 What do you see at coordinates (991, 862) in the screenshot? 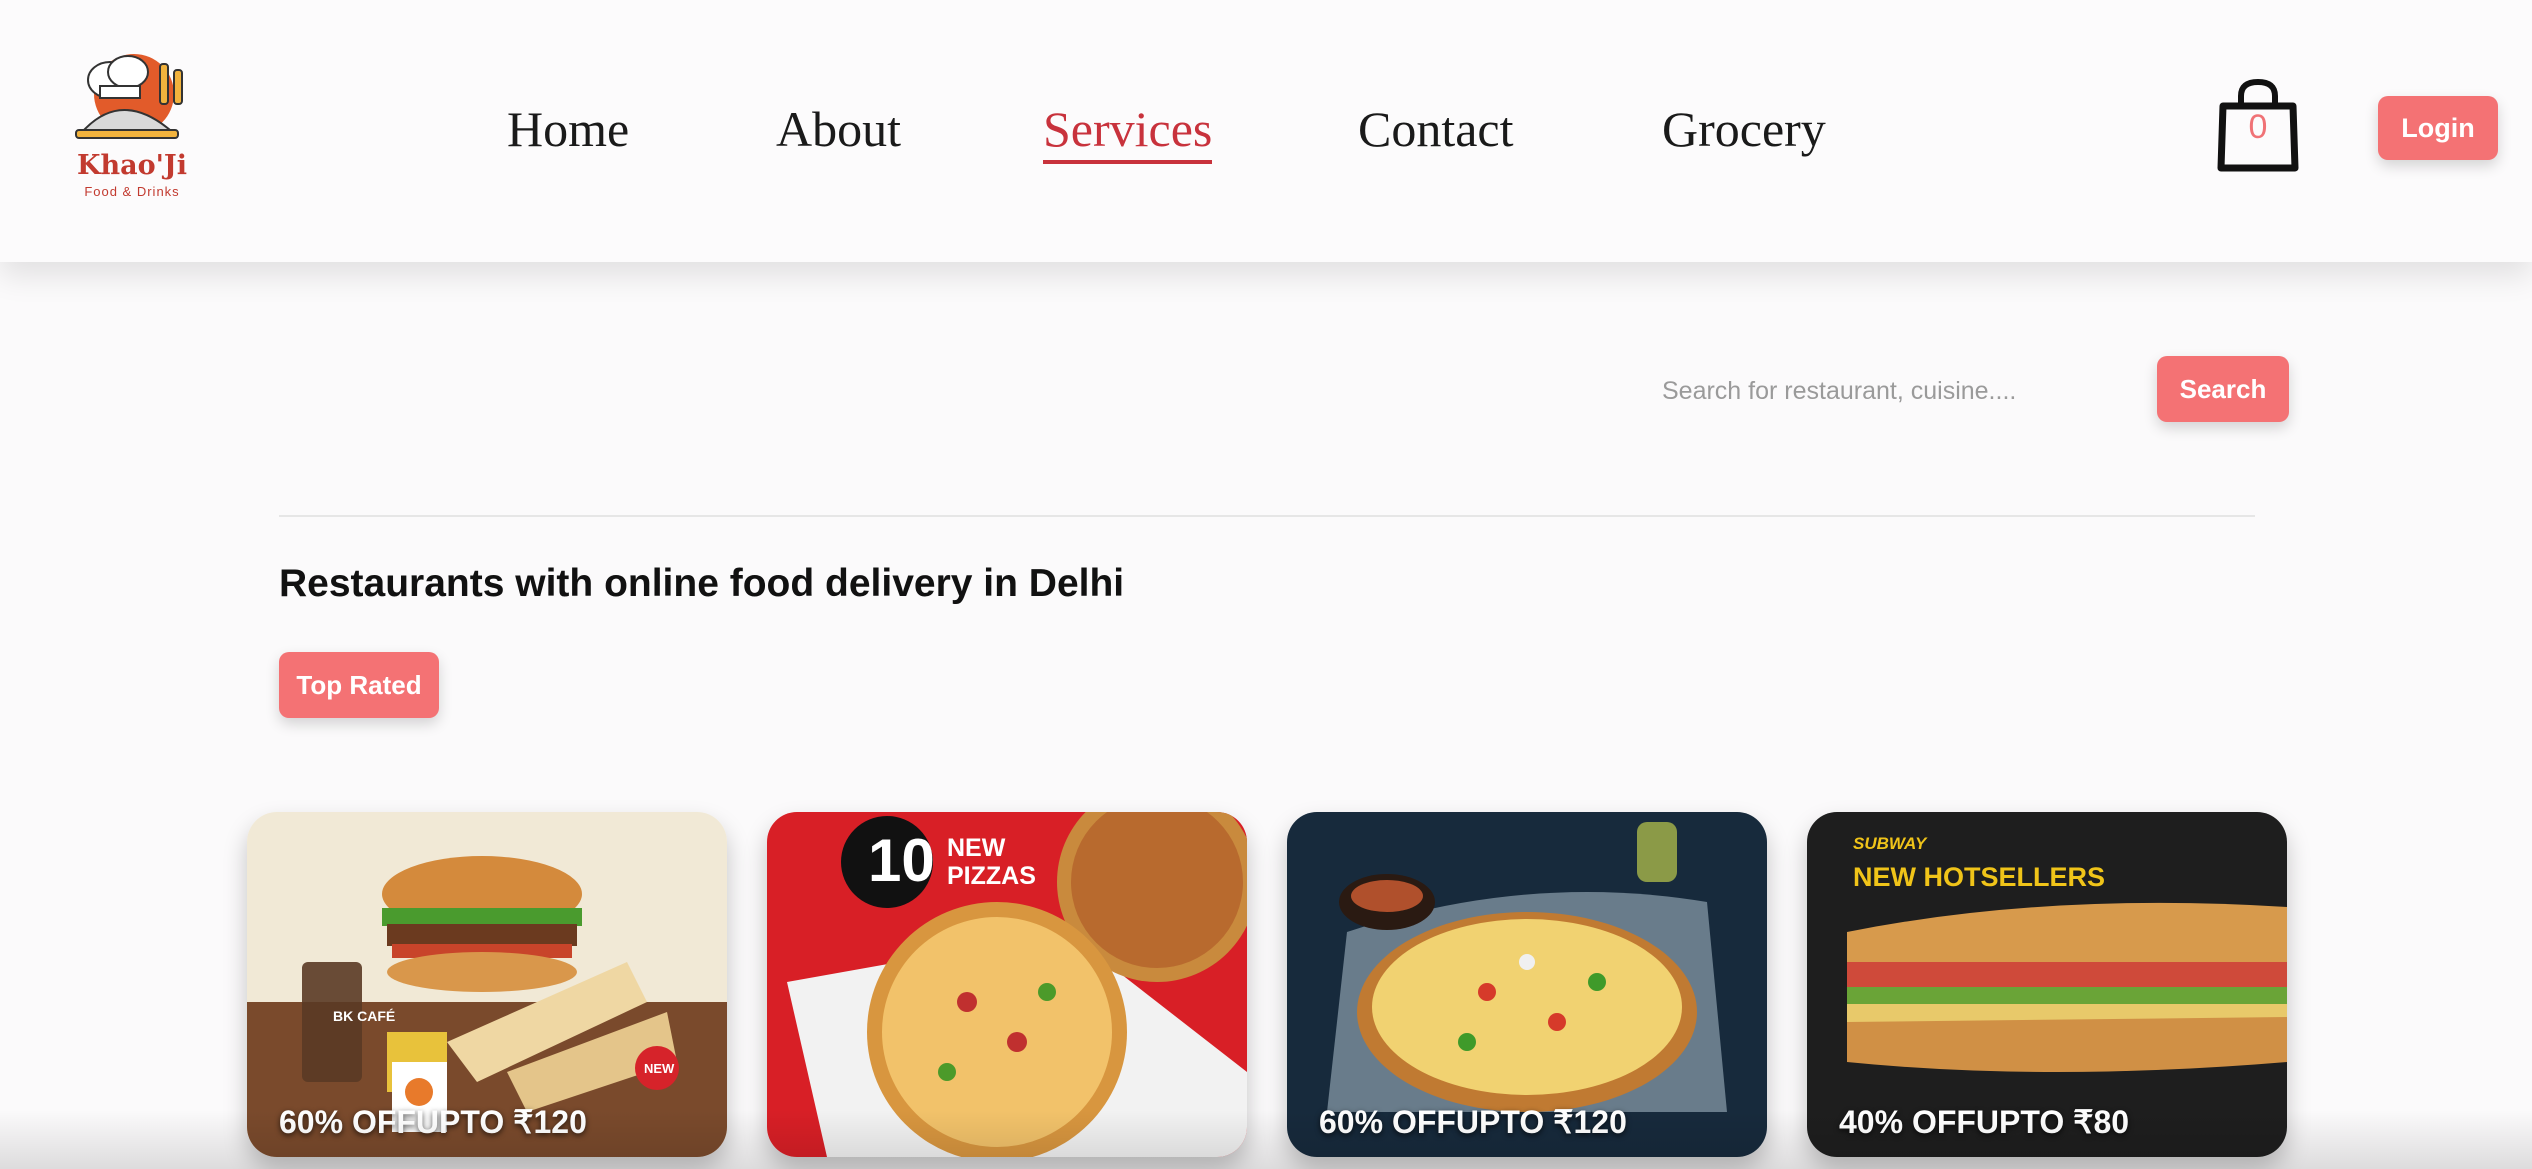
I see `promo-label: NEW PIZZAS` at bounding box center [991, 862].